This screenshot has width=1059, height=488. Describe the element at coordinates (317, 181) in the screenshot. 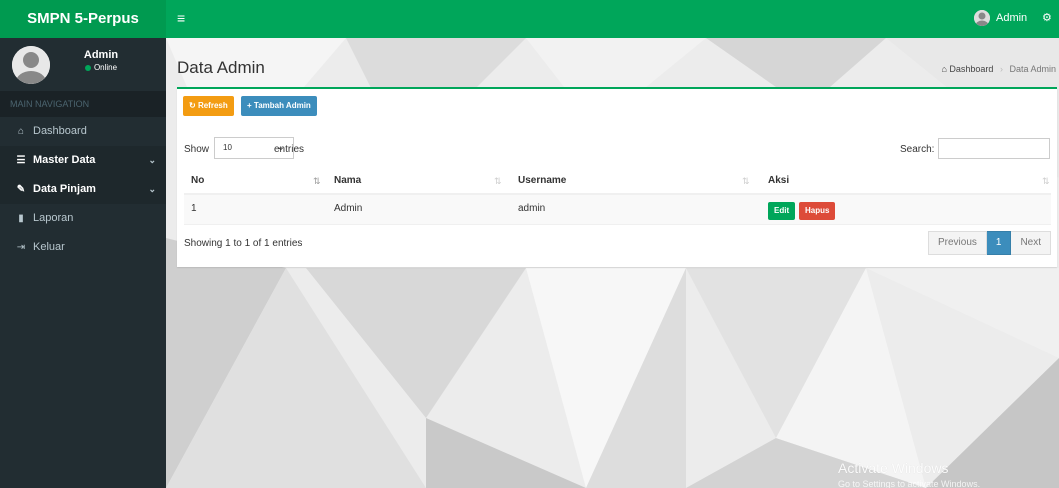

I see `sort-asc-icon: ⇅` at that location.